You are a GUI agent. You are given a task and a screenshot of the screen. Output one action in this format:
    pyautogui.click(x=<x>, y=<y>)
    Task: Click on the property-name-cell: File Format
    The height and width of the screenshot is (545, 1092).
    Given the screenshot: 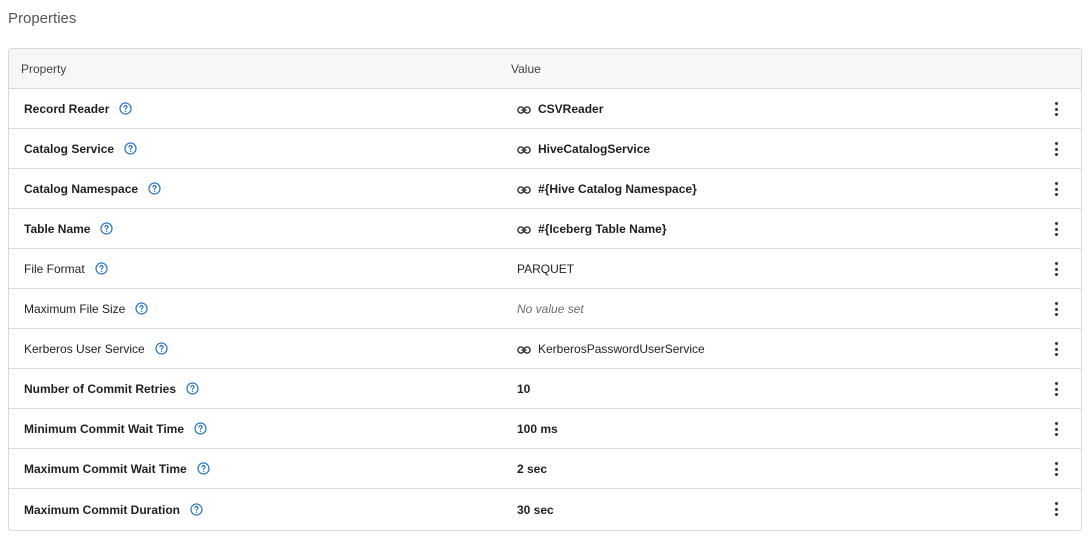 What is the action you would take?
    pyautogui.click(x=255, y=269)
    